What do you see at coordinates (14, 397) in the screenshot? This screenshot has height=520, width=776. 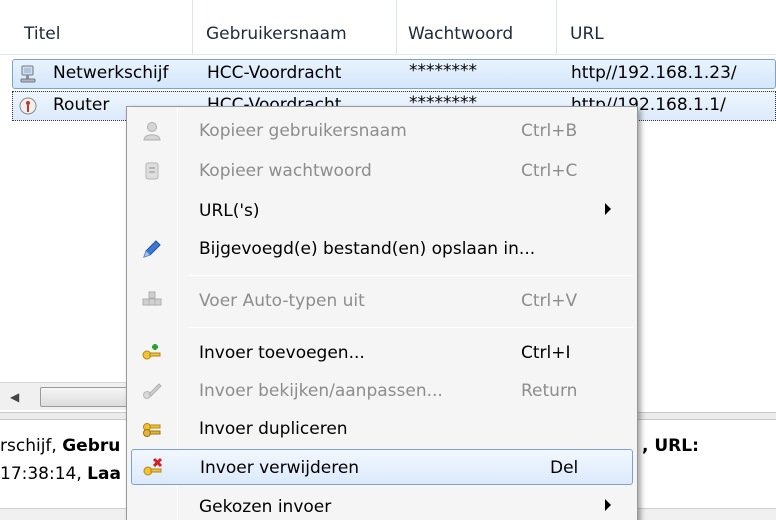 I see `scroll-left-arrow-icon: ◀` at bounding box center [14, 397].